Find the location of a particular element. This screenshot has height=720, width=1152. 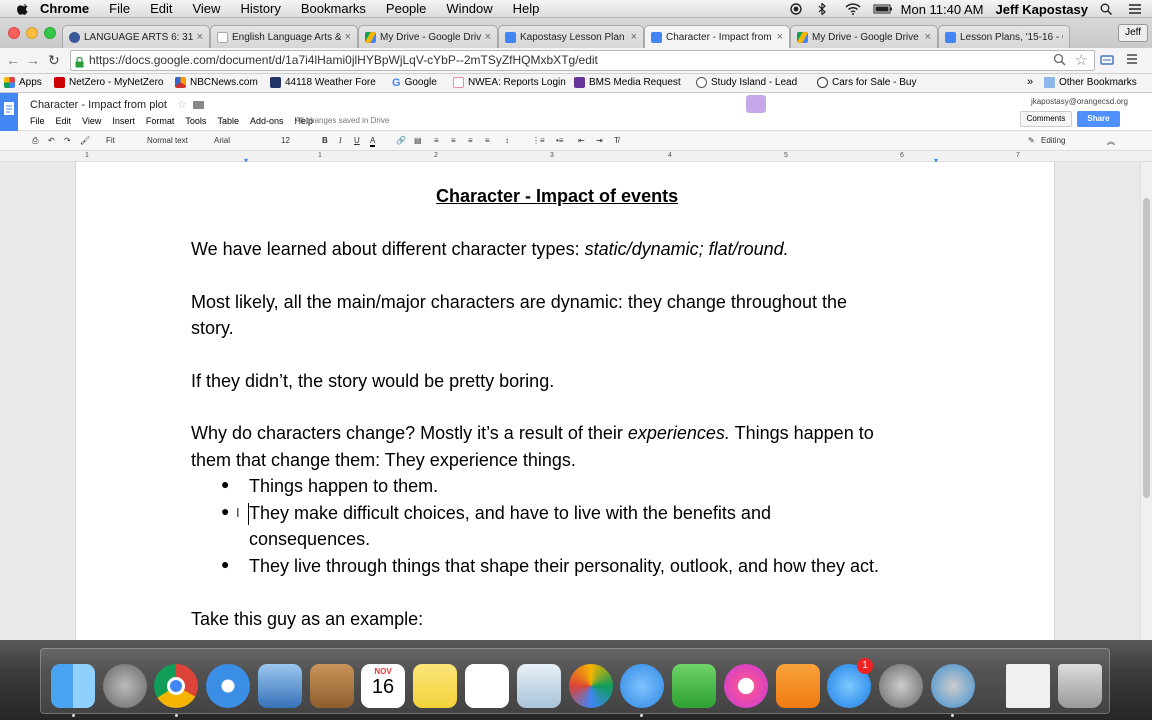

tab-lesson-plan: Kapostasy Lesson Plan × is located at coordinates (571, 36).